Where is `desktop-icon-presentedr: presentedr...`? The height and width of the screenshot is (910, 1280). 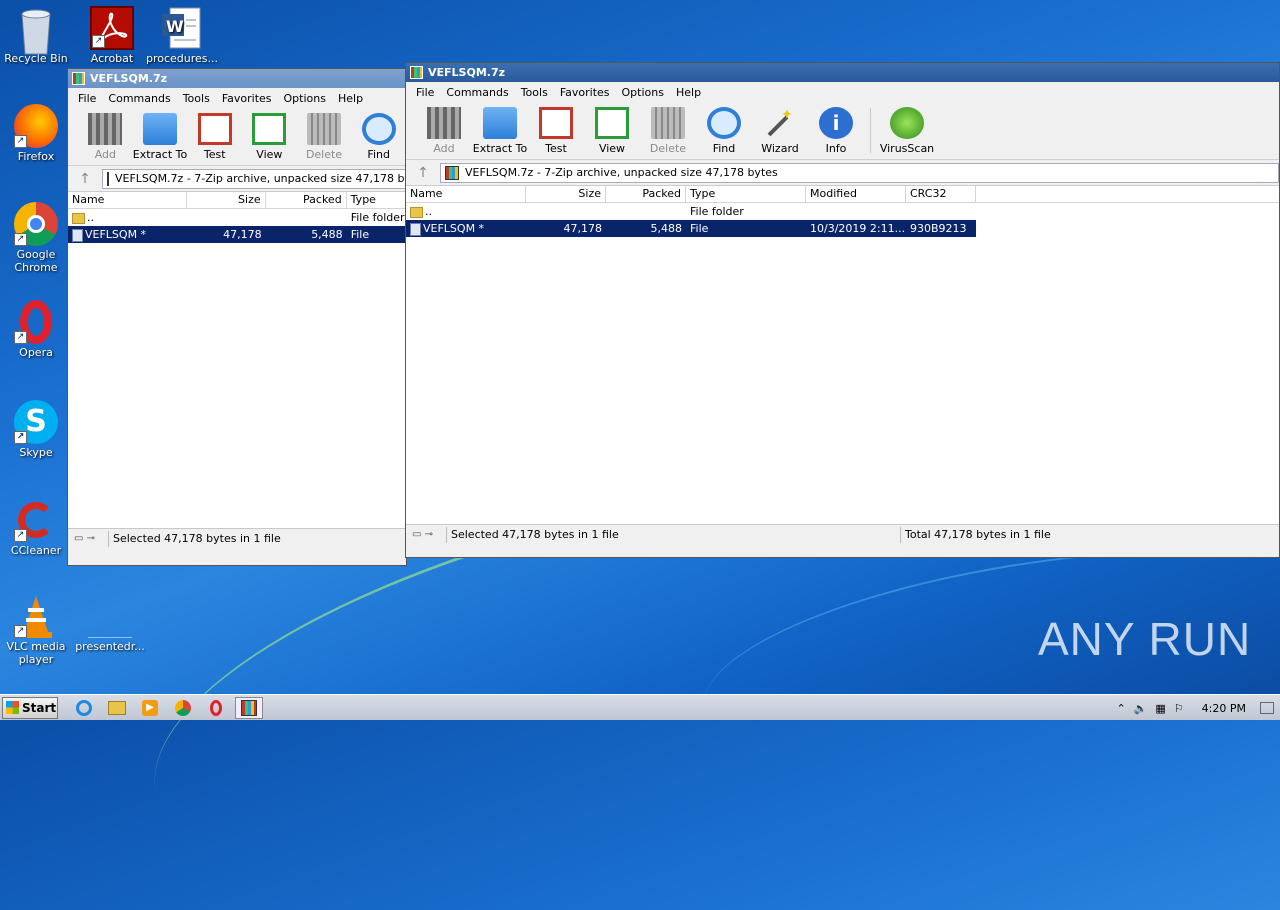
desktop-icon-presentedr: presentedr... is located at coordinates (110, 632).